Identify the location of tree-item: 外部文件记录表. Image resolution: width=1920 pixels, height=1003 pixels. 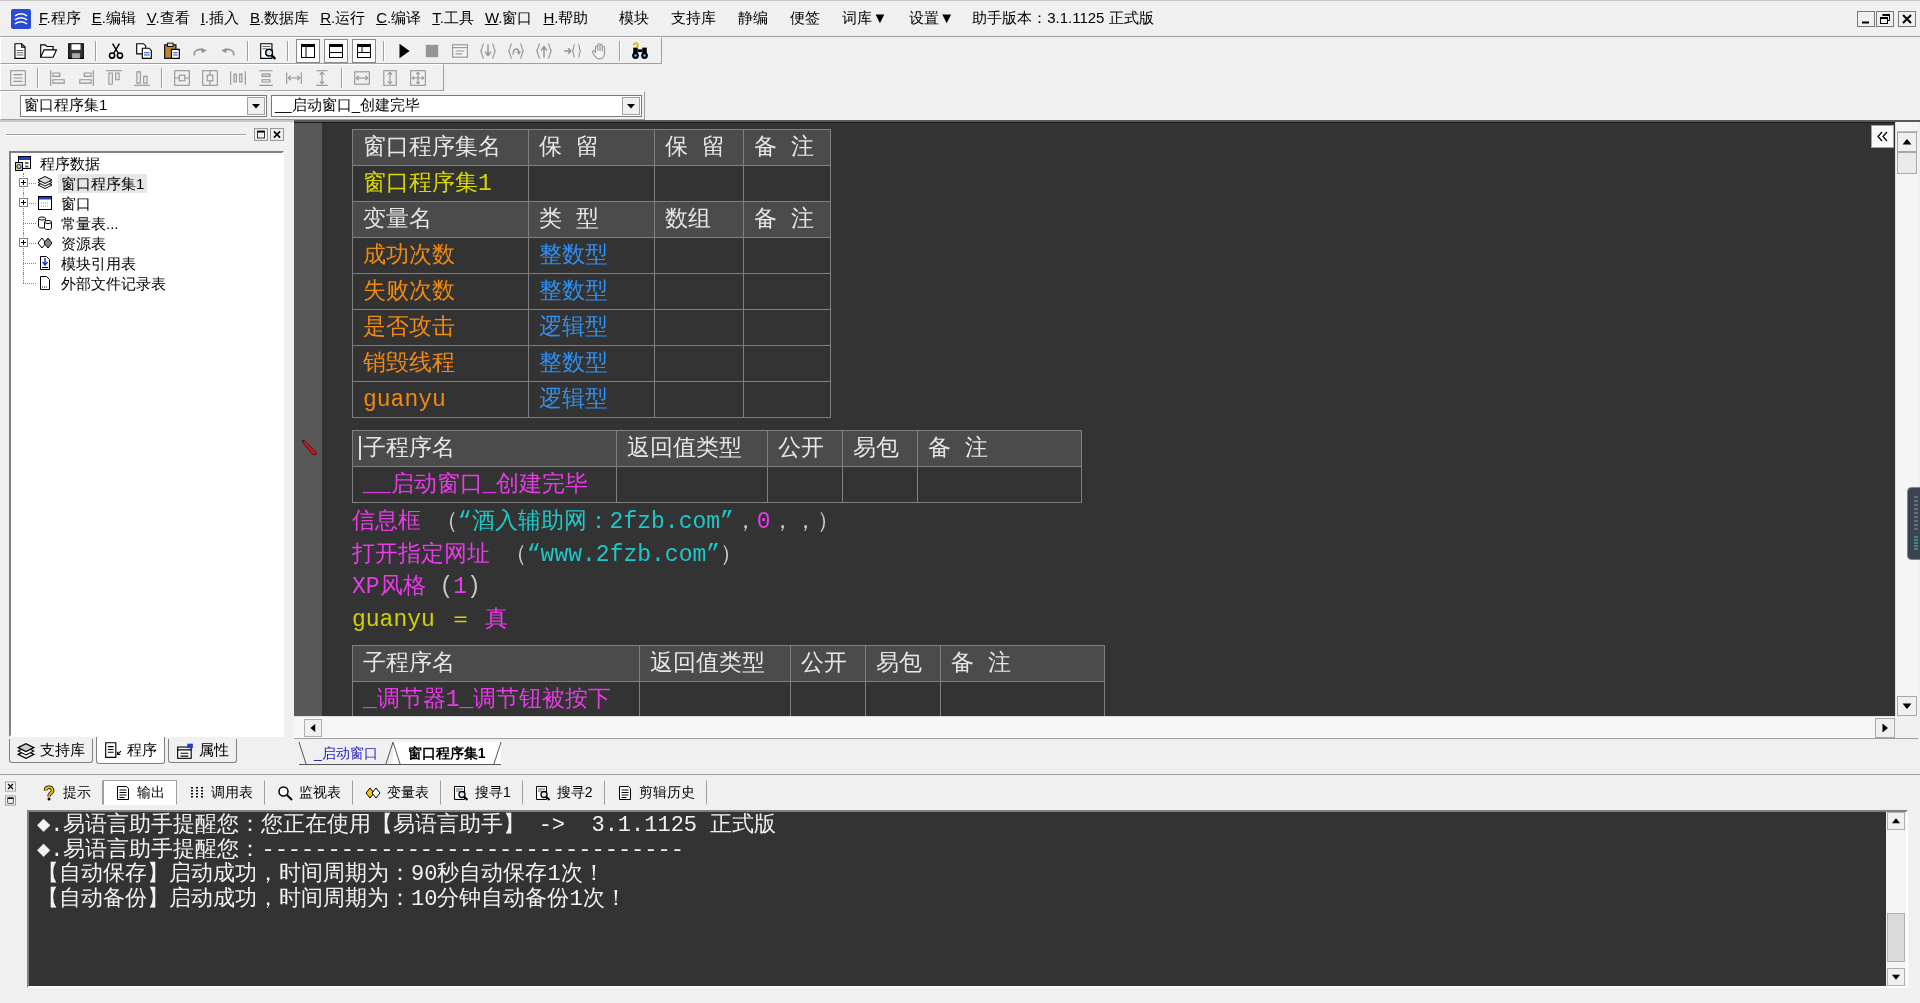
(113, 283).